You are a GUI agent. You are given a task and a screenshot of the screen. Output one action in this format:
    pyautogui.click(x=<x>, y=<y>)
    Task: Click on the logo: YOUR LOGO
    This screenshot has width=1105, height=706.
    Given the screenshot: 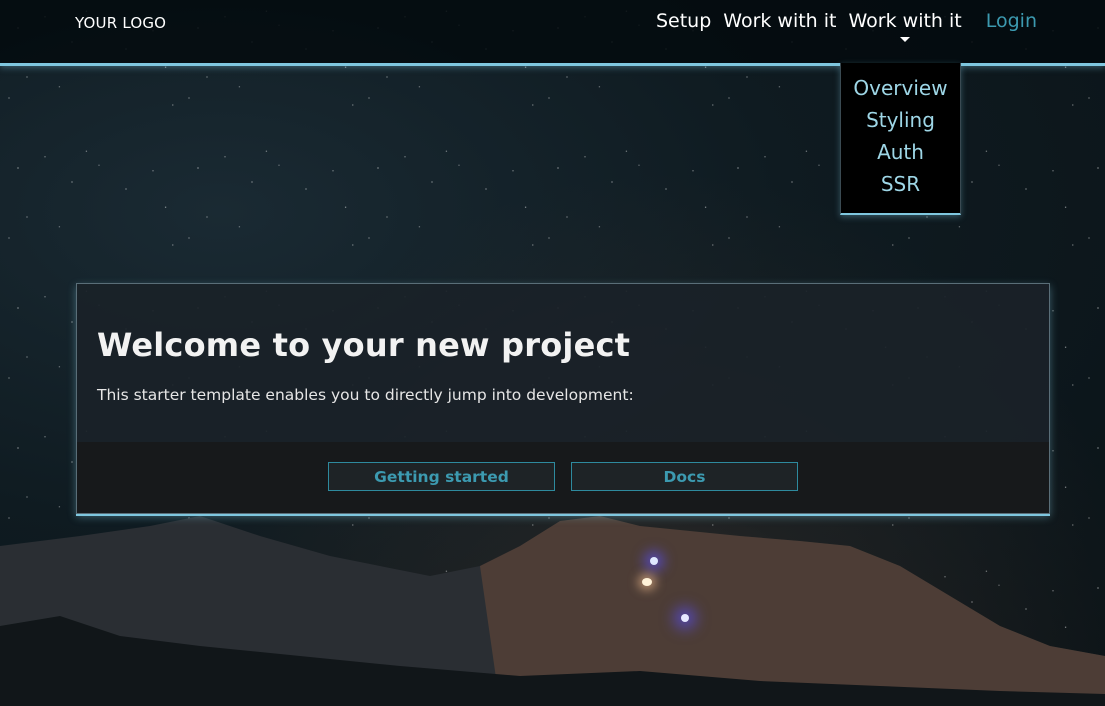 What is the action you would take?
    pyautogui.click(x=120, y=23)
    